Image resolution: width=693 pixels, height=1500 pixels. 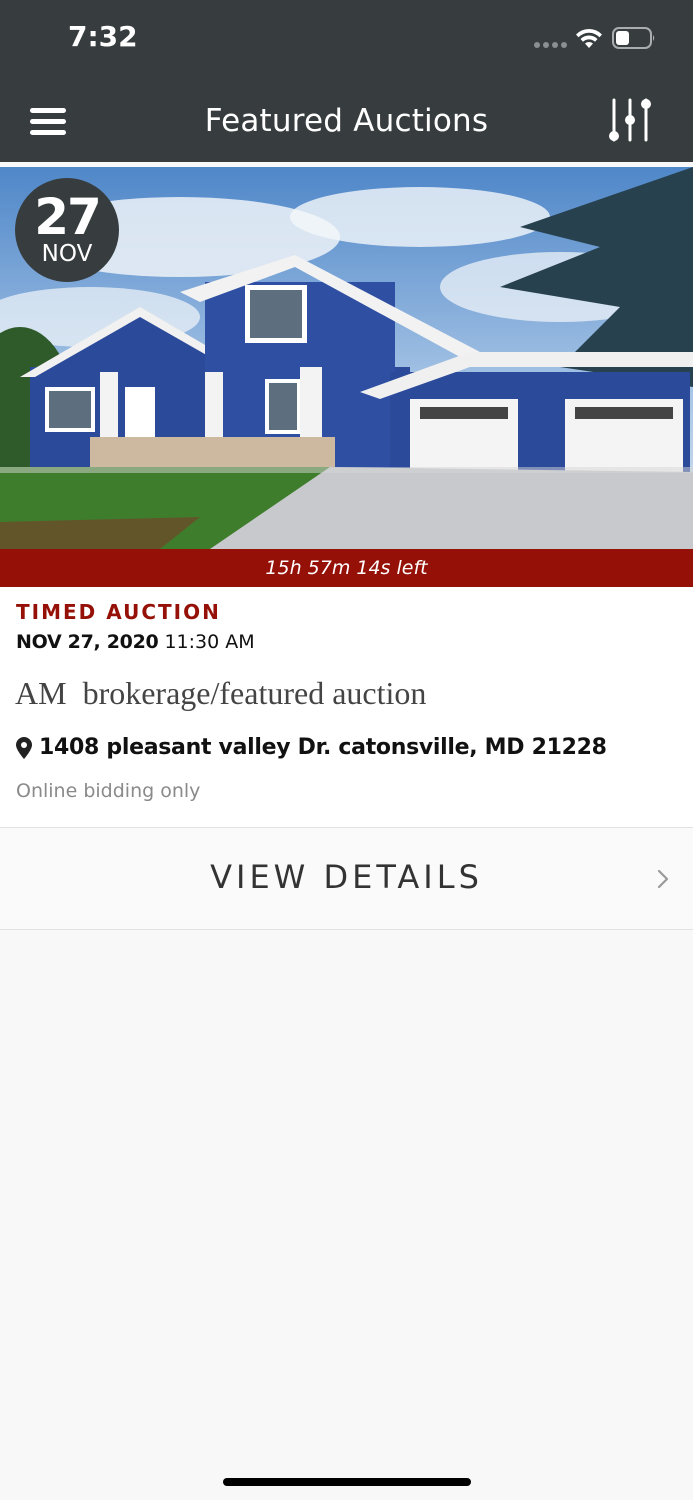 What do you see at coordinates (550, 45) in the screenshot?
I see `cellular-signal-icon` at bounding box center [550, 45].